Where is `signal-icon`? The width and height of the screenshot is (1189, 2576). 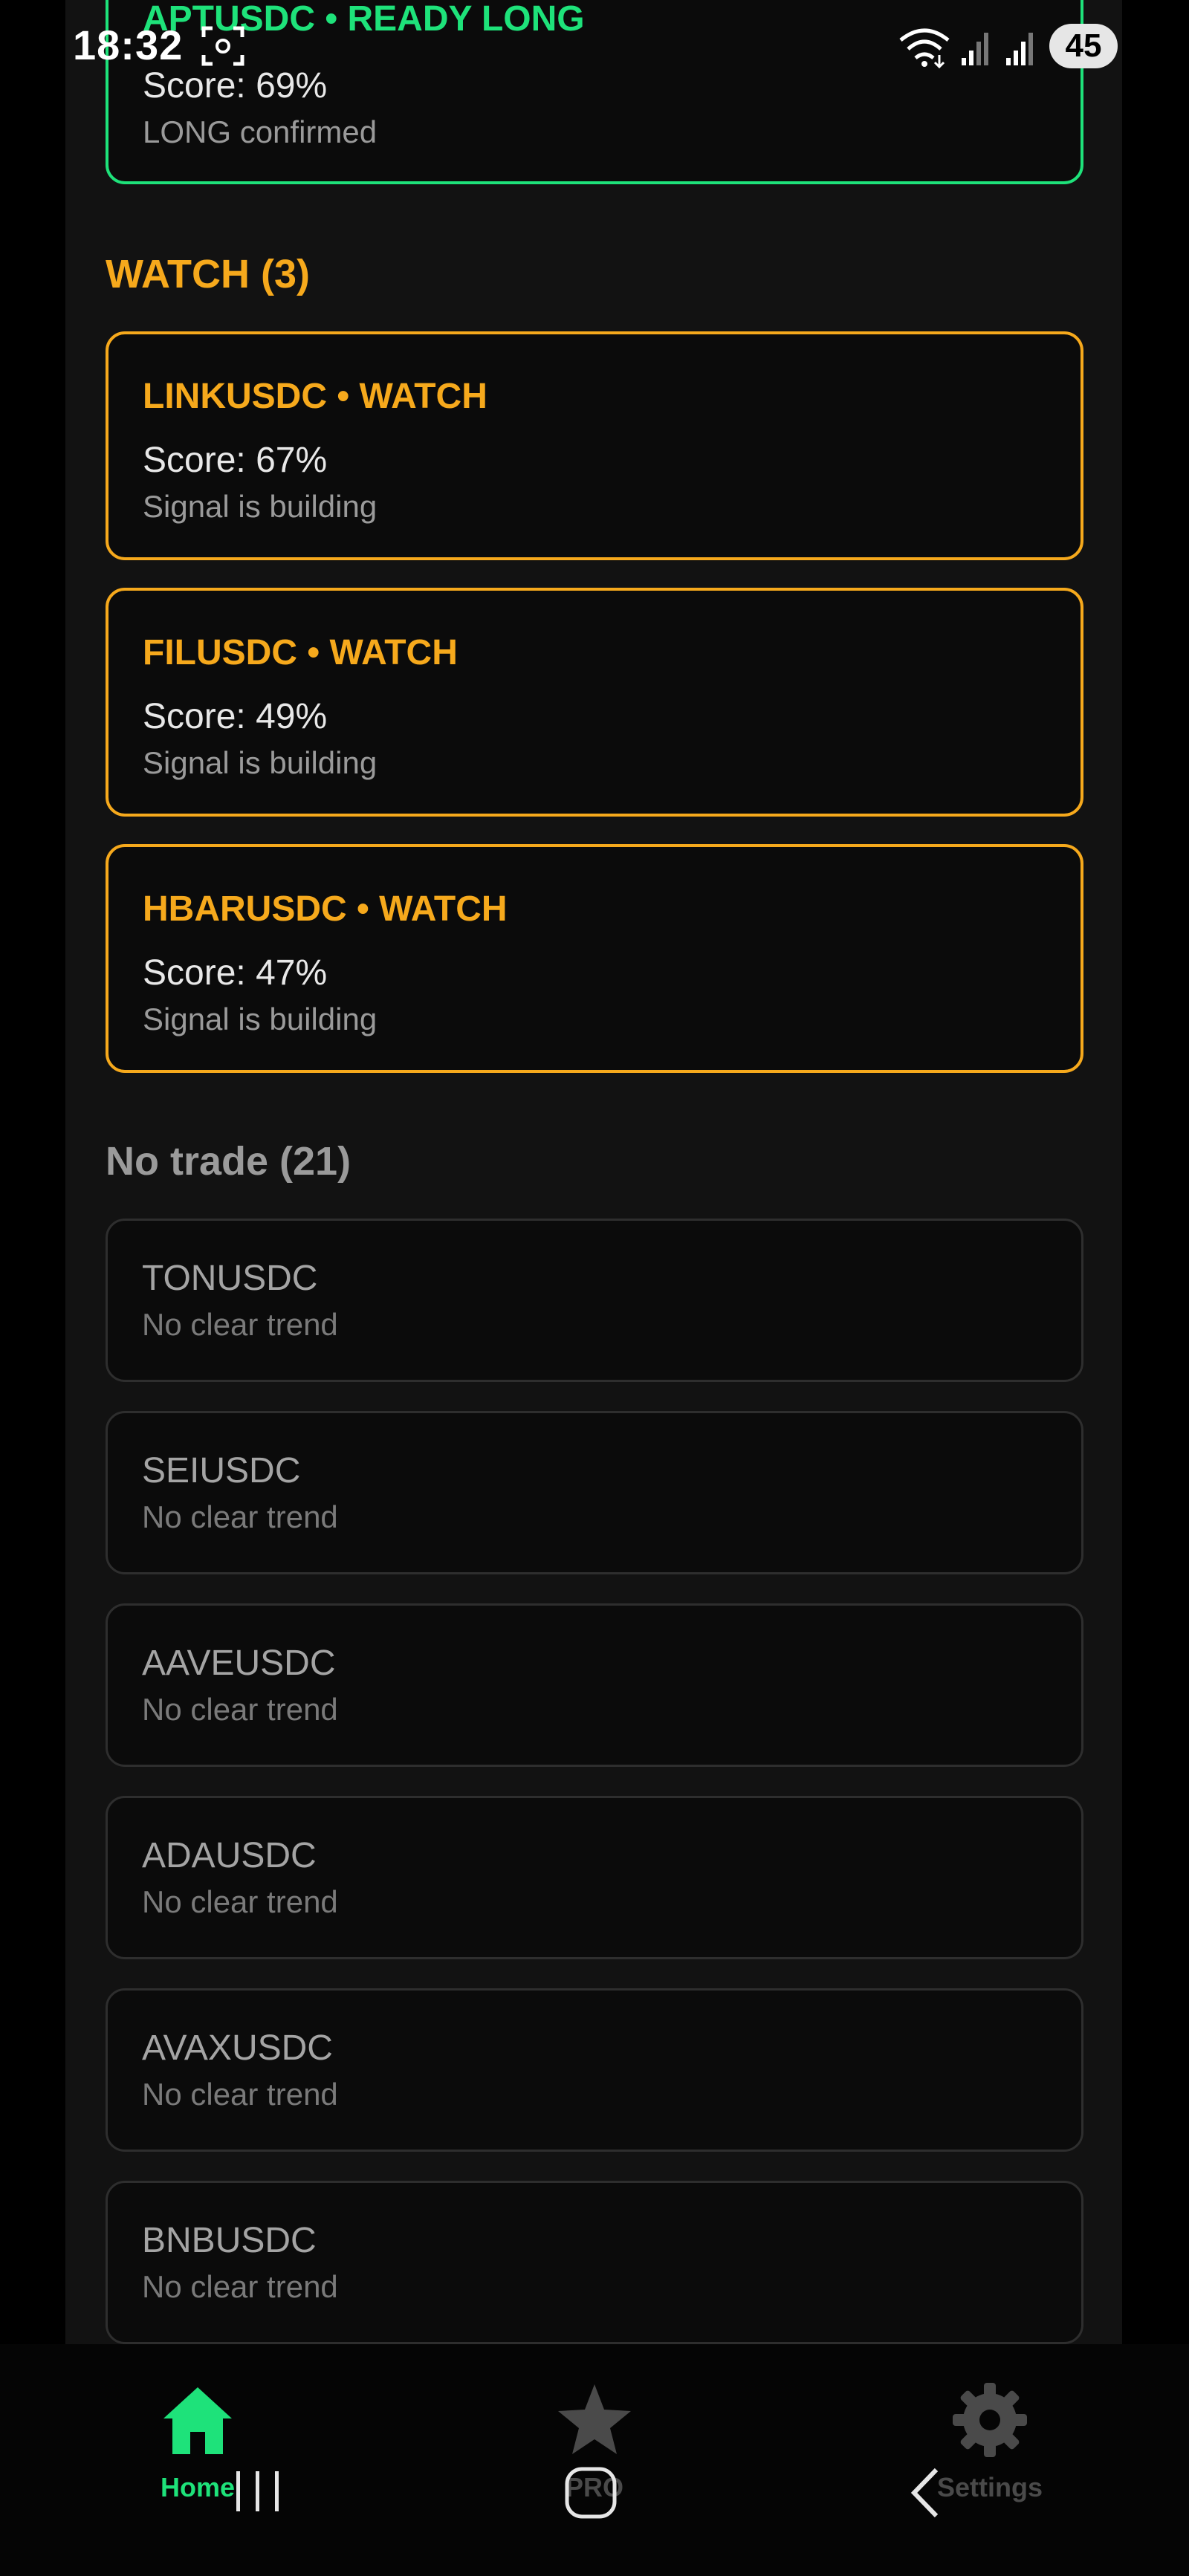 signal-icon is located at coordinates (975, 49).